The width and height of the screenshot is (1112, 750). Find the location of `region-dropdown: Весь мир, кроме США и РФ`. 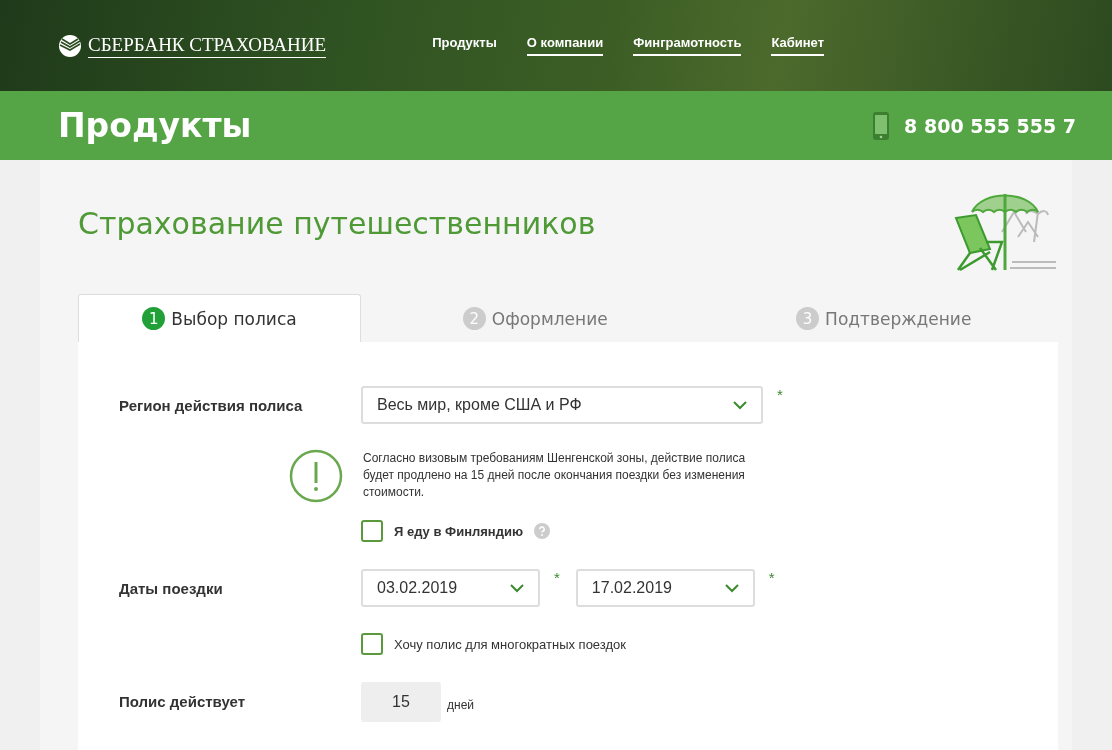

region-dropdown: Весь мир, кроме США и РФ is located at coordinates (562, 405).